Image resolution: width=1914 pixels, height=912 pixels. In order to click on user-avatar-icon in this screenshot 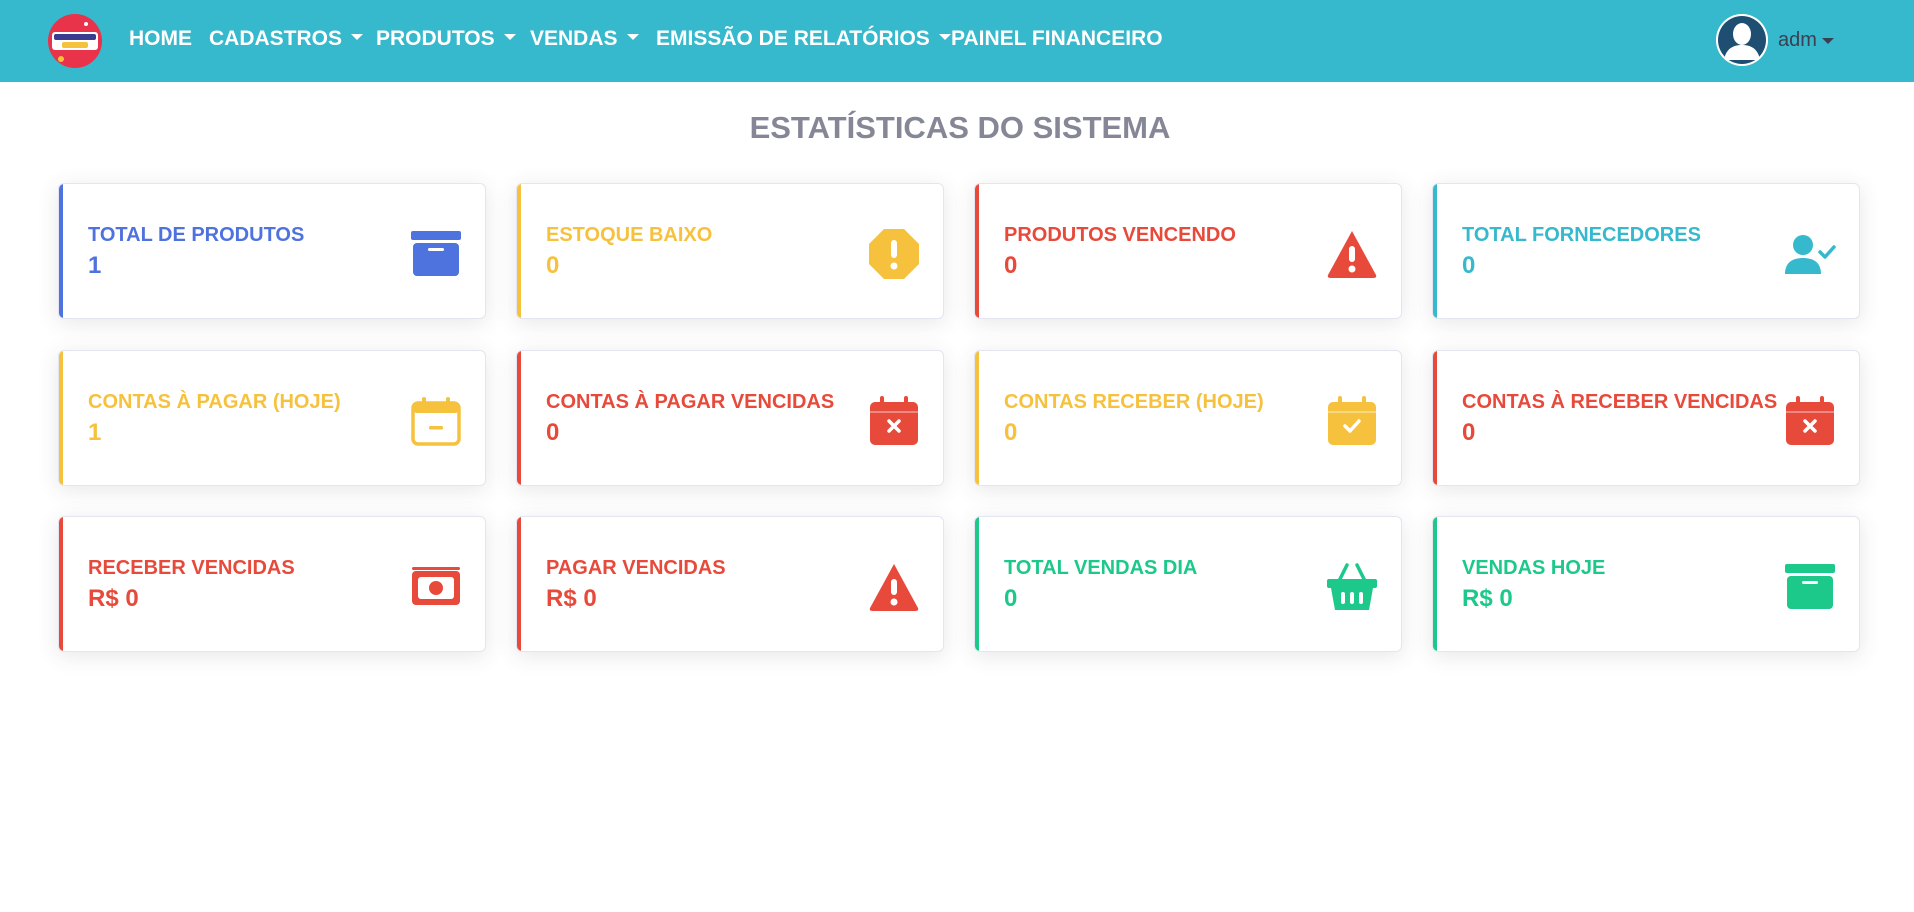, I will do `click(1742, 40)`.